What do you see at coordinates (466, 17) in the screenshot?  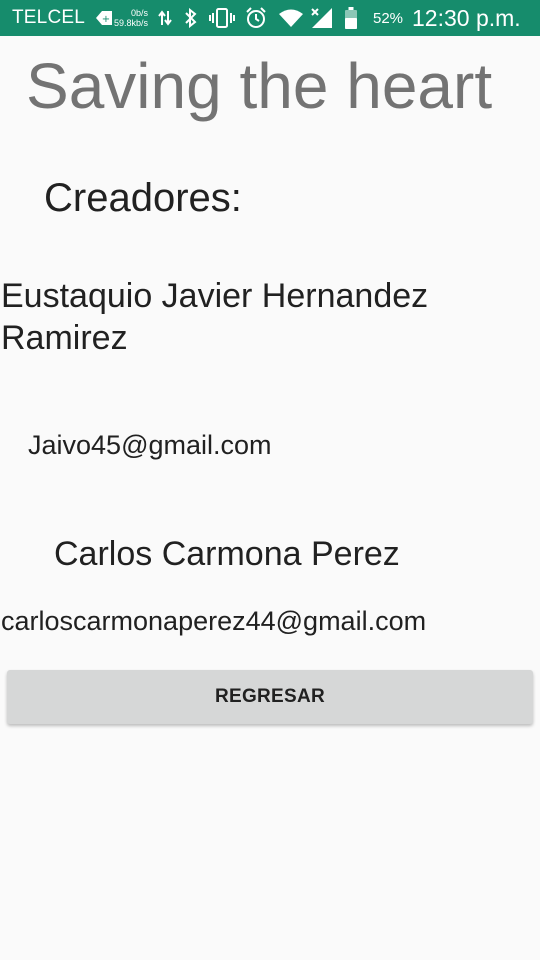 I see `status-clock: 12:30 p.m.` at bounding box center [466, 17].